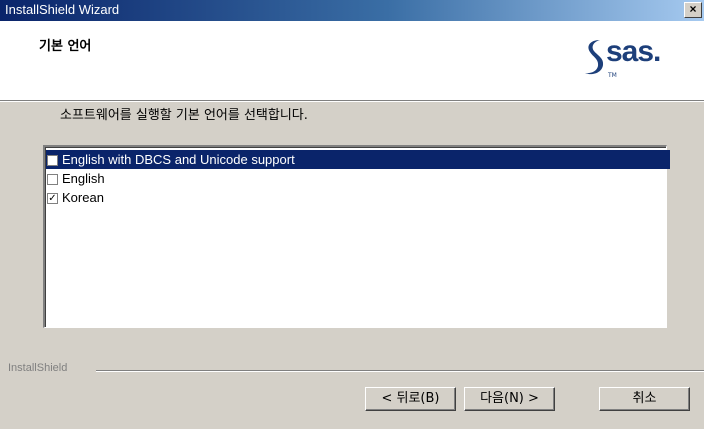 The width and height of the screenshot is (704, 429). Describe the element at coordinates (52, 198) in the screenshot. I see `checkbox-checked: ✓` at that location.